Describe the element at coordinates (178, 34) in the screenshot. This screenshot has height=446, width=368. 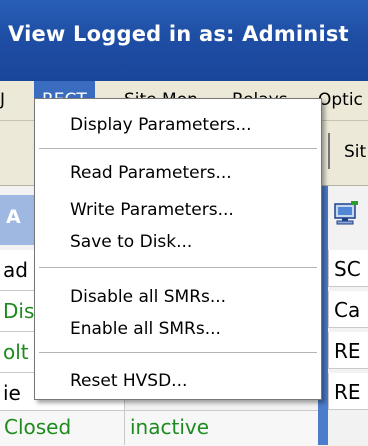
I see `window-title: View Logged in as: Administ` at that location.